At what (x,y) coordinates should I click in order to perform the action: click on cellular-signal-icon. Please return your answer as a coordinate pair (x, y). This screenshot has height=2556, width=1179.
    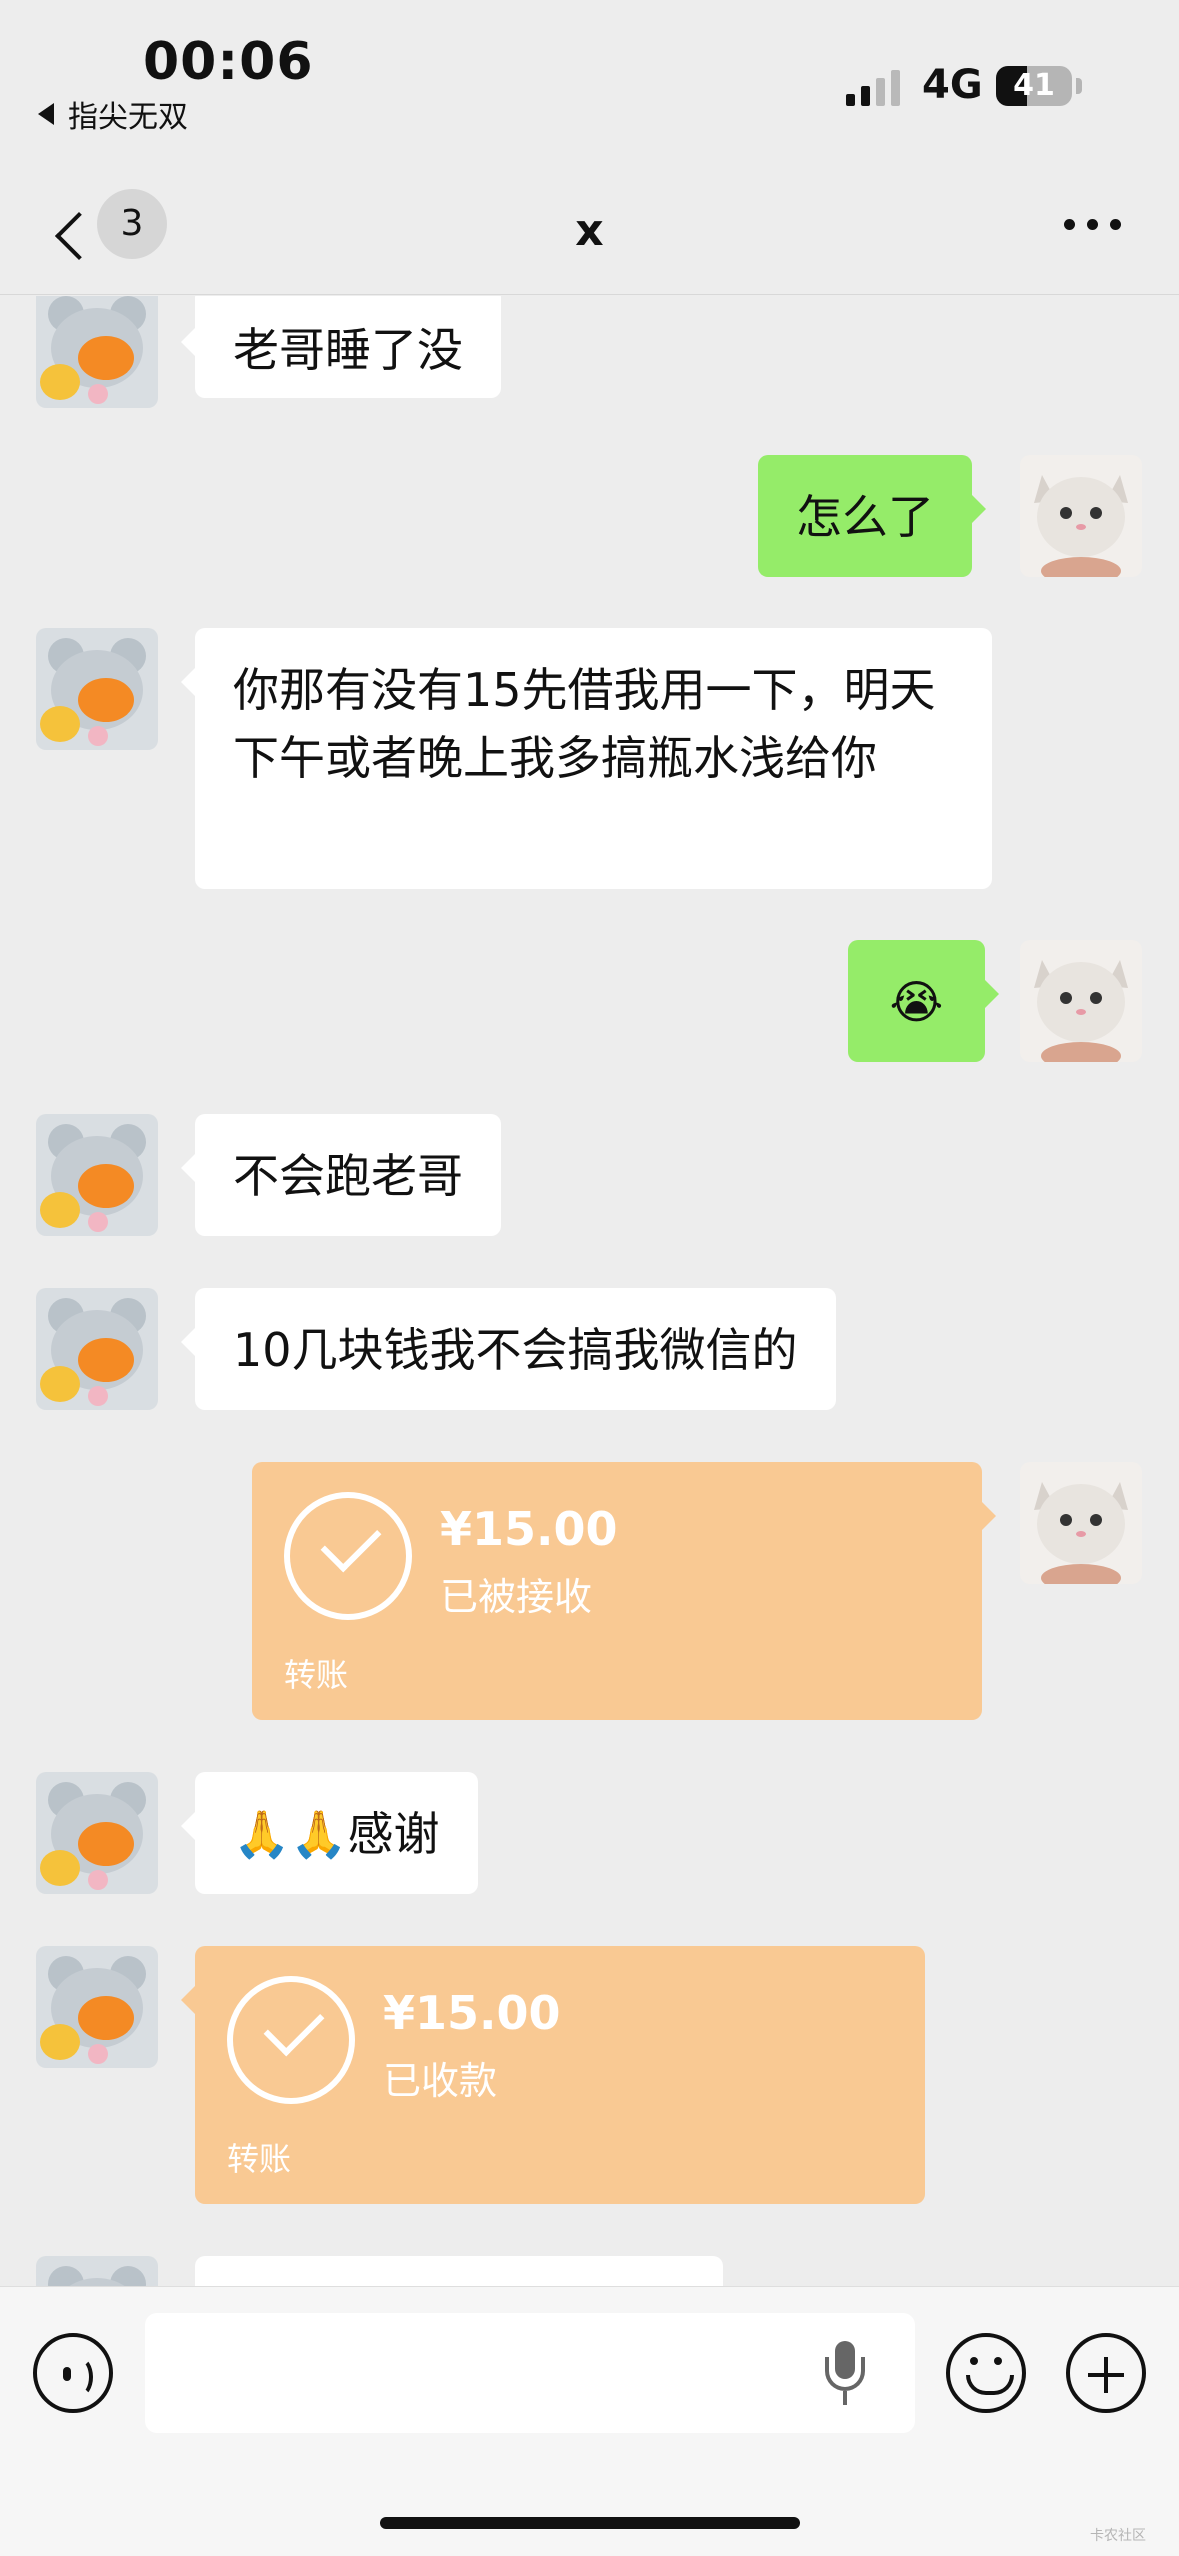
    Looking at the image, I should click on (873, 88).